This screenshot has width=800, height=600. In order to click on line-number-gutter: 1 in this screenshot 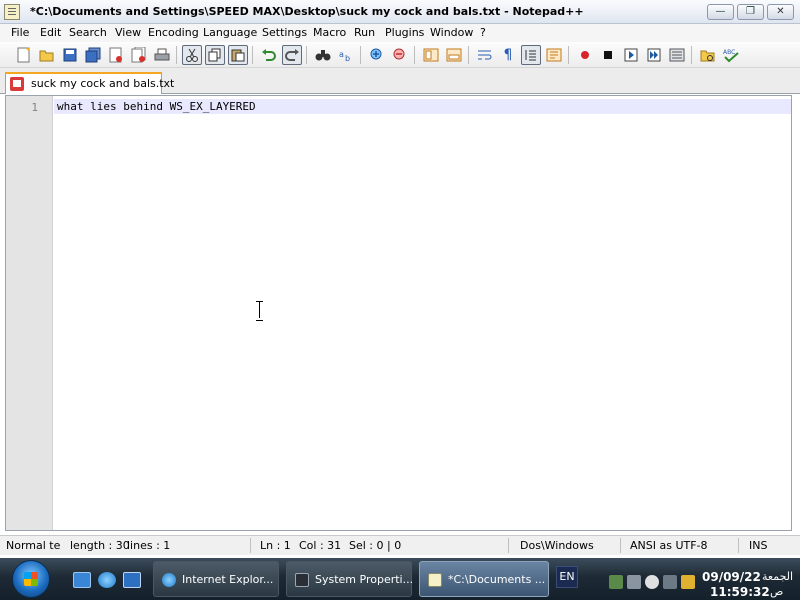, I will do `click(29, 313)`.